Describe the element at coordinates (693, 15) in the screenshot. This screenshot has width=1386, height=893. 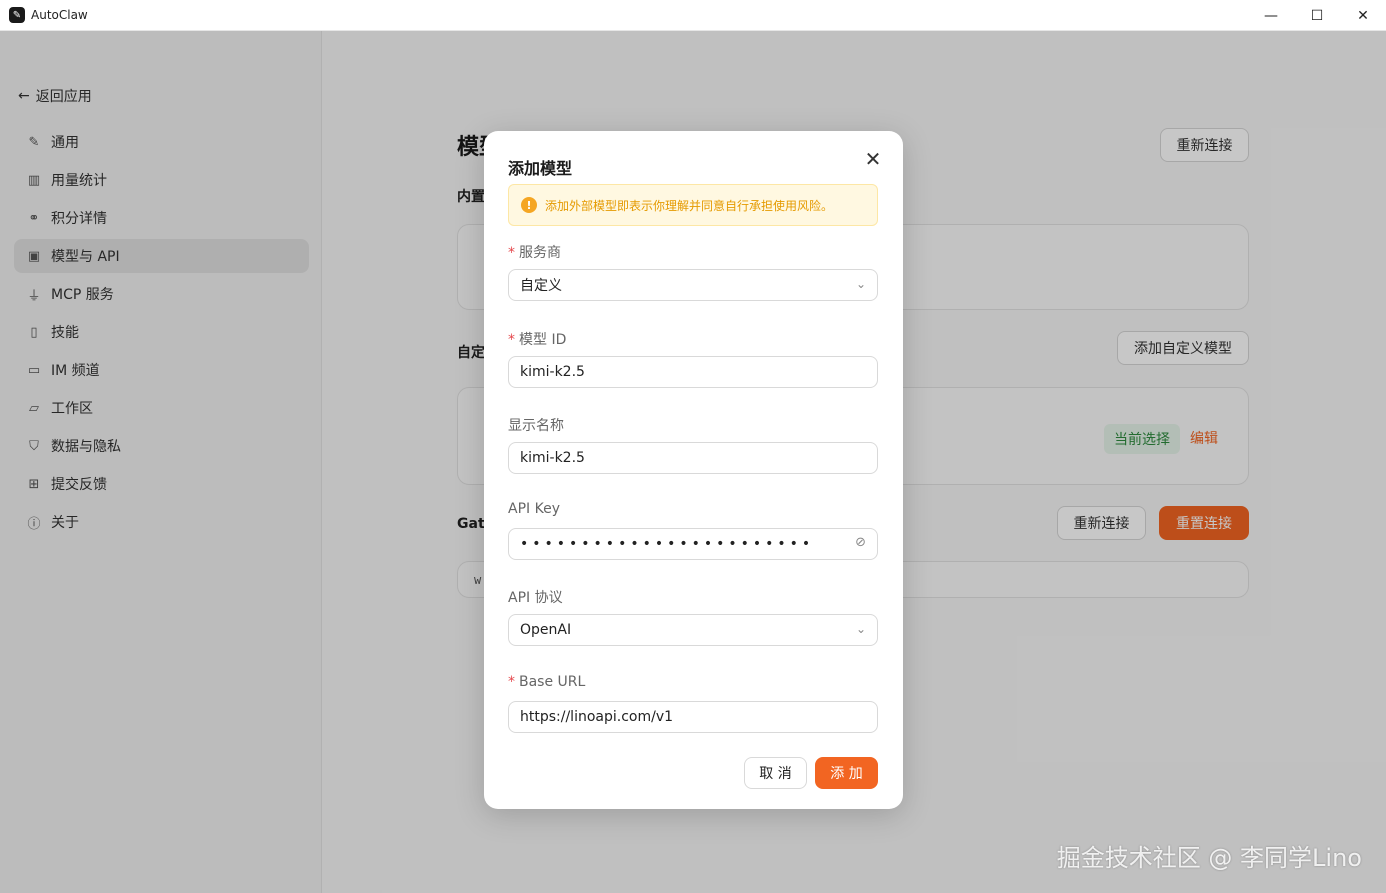
I see `title-bar: ✎ AutoClaw — ☐ ✕` at that location.